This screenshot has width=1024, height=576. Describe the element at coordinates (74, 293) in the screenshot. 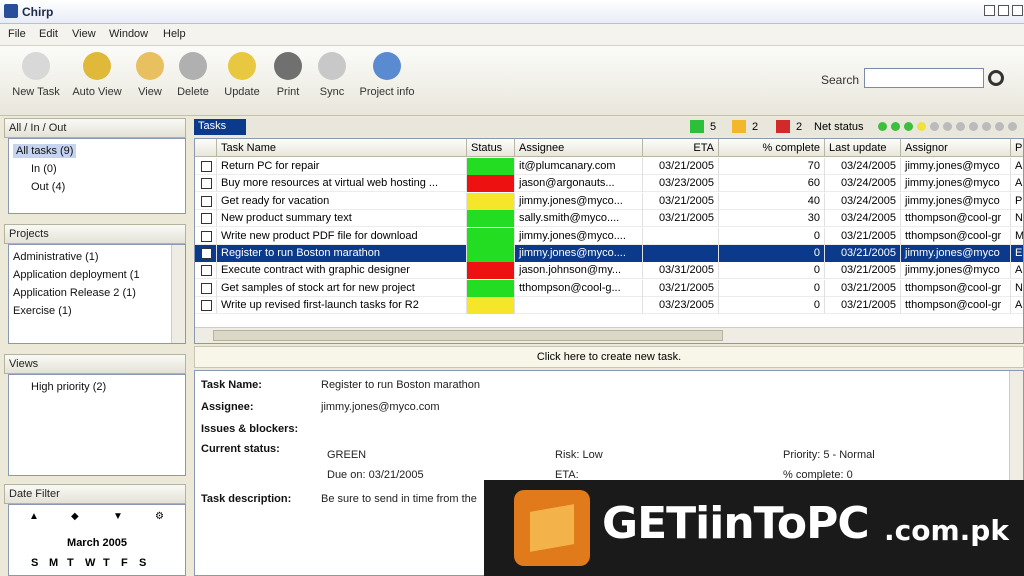

I see `project-item: Application Release 2 (1)` at that location.